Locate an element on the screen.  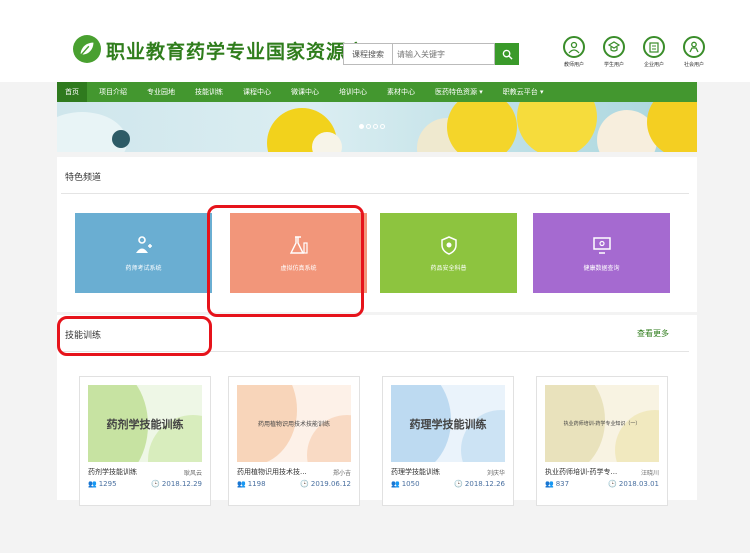
site-title: 职业教育药学专业国家资源库 is located at coordinates (236, 52).